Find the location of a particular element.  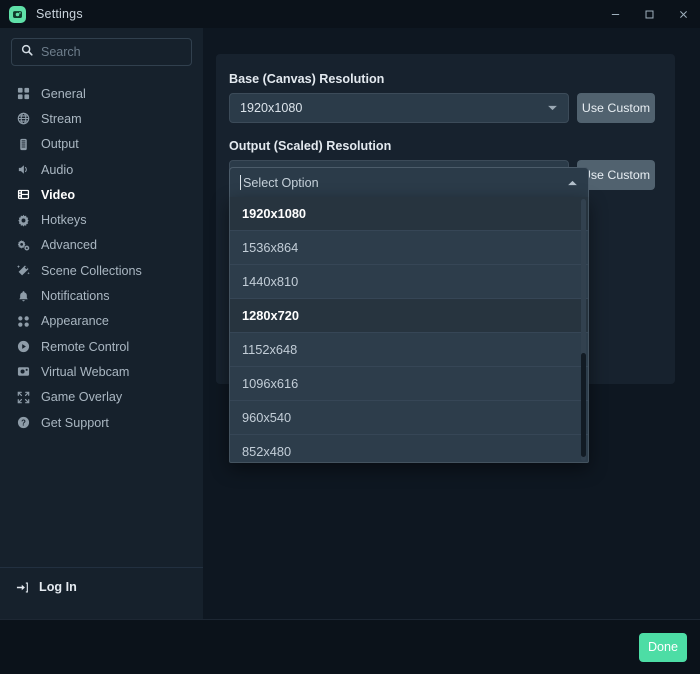

sign-in-icon is located at coordinates (22, 587).